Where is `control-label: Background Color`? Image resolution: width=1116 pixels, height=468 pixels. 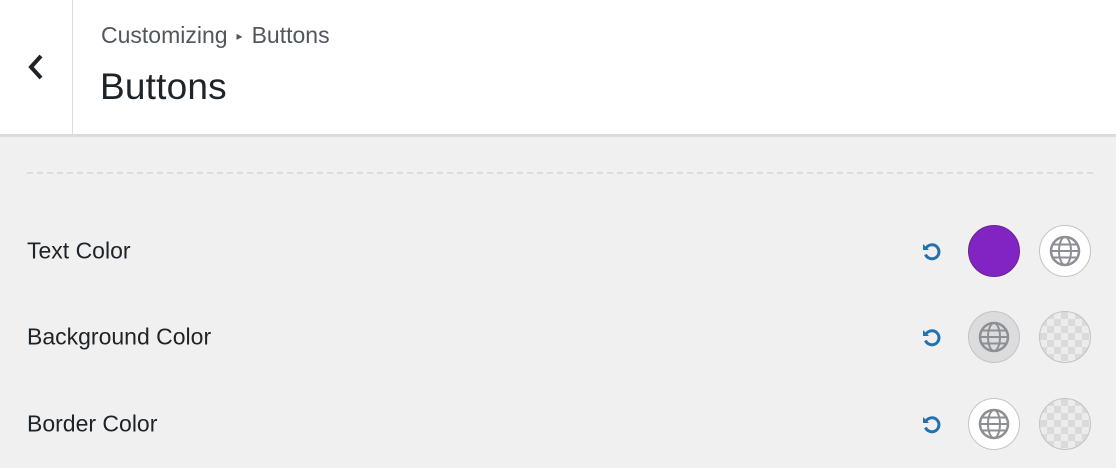 control-label: Background Color is located at coordinates (119, 336).